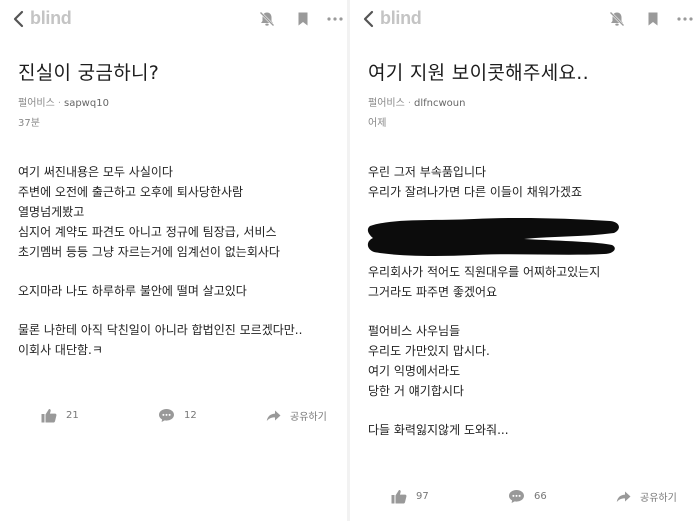 This screenshot has height=521, width=700. Describe the element at coordinates (131, 192) in the screenshot. I see `body-line: 주변에 오전에 출근하고 오후에 퇴사당한사람` at that location.